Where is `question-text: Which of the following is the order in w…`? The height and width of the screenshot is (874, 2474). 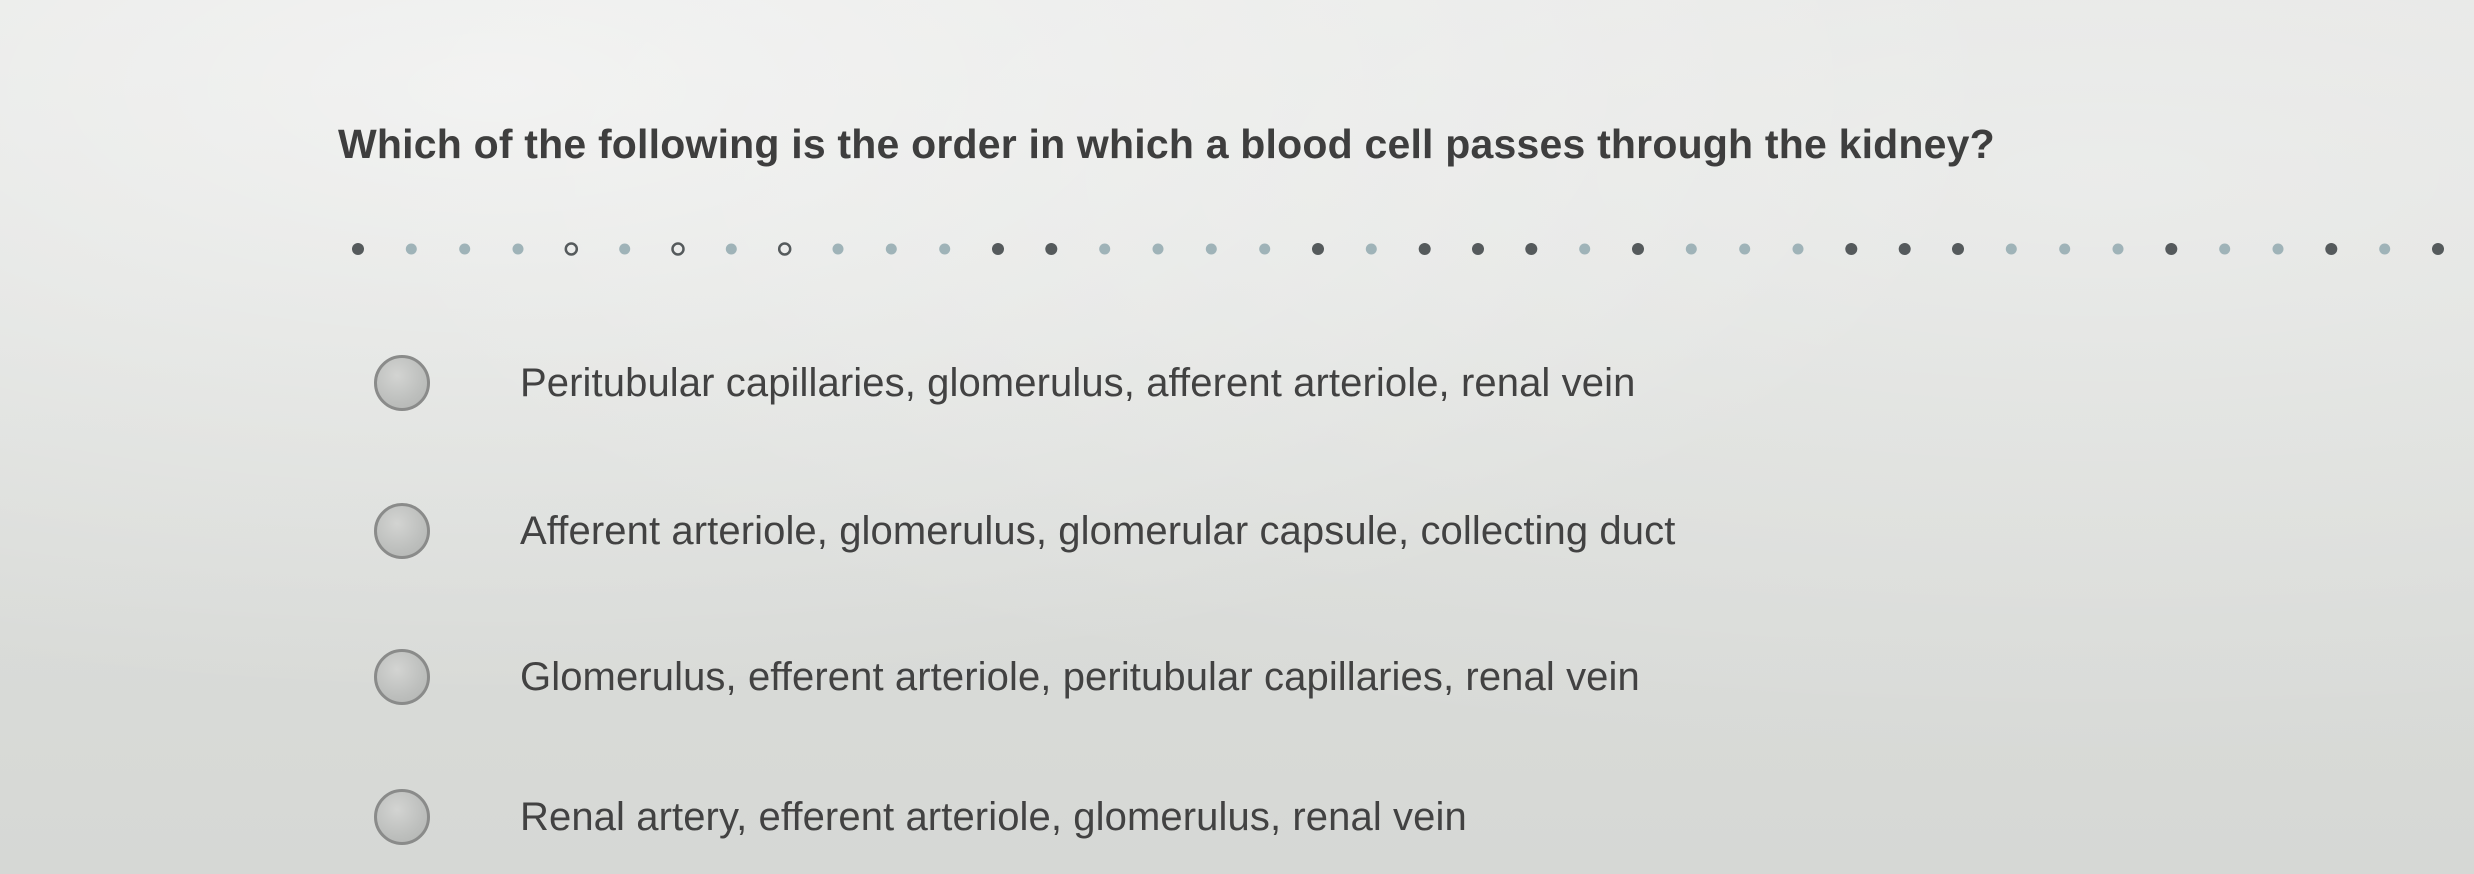
question-text: Which of the following is the order in w… is located at coordinates (1166, 144).